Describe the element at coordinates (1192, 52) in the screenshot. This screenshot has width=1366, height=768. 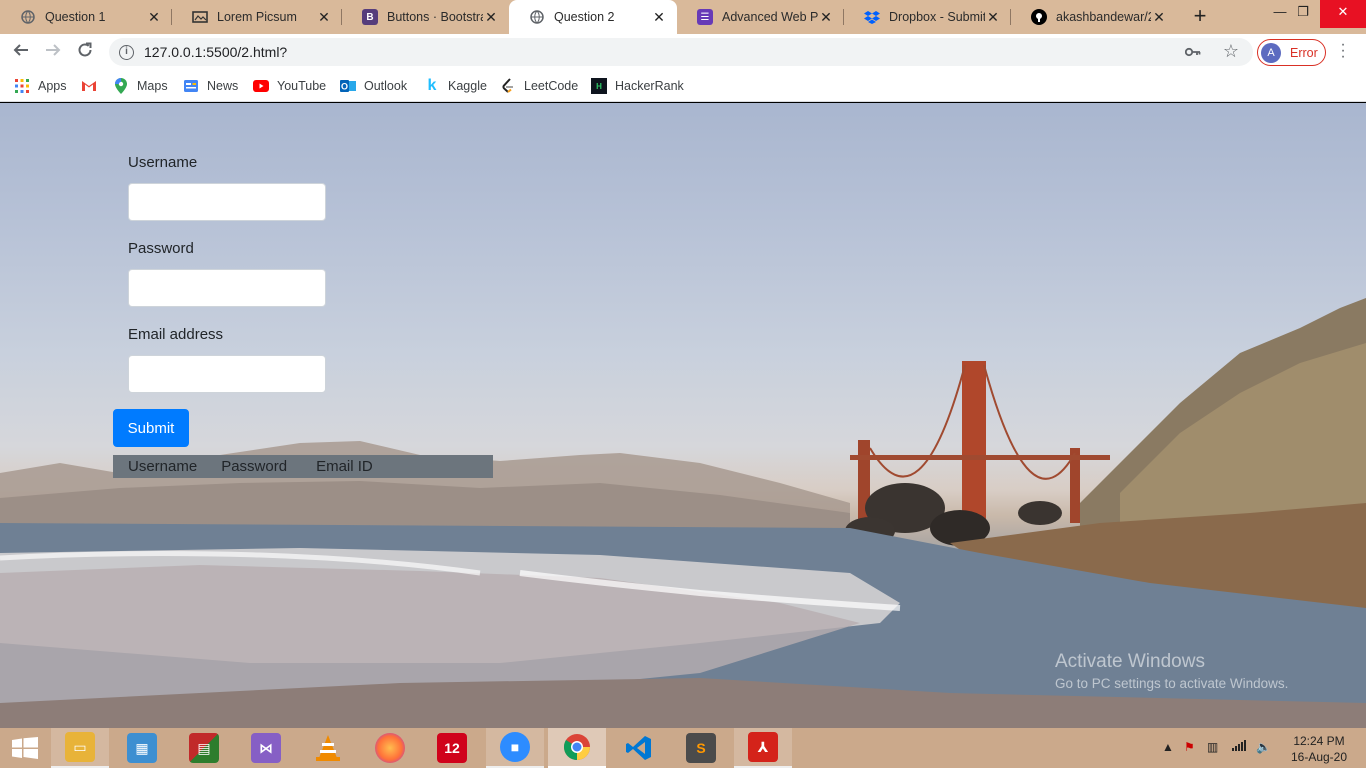
I see `key-icon` at that location.